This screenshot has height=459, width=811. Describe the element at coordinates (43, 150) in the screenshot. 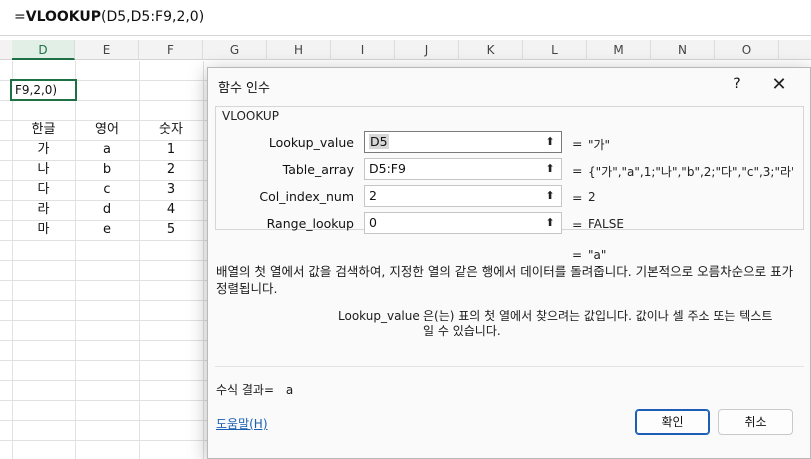

I see `cell-d5: 가` at that location.